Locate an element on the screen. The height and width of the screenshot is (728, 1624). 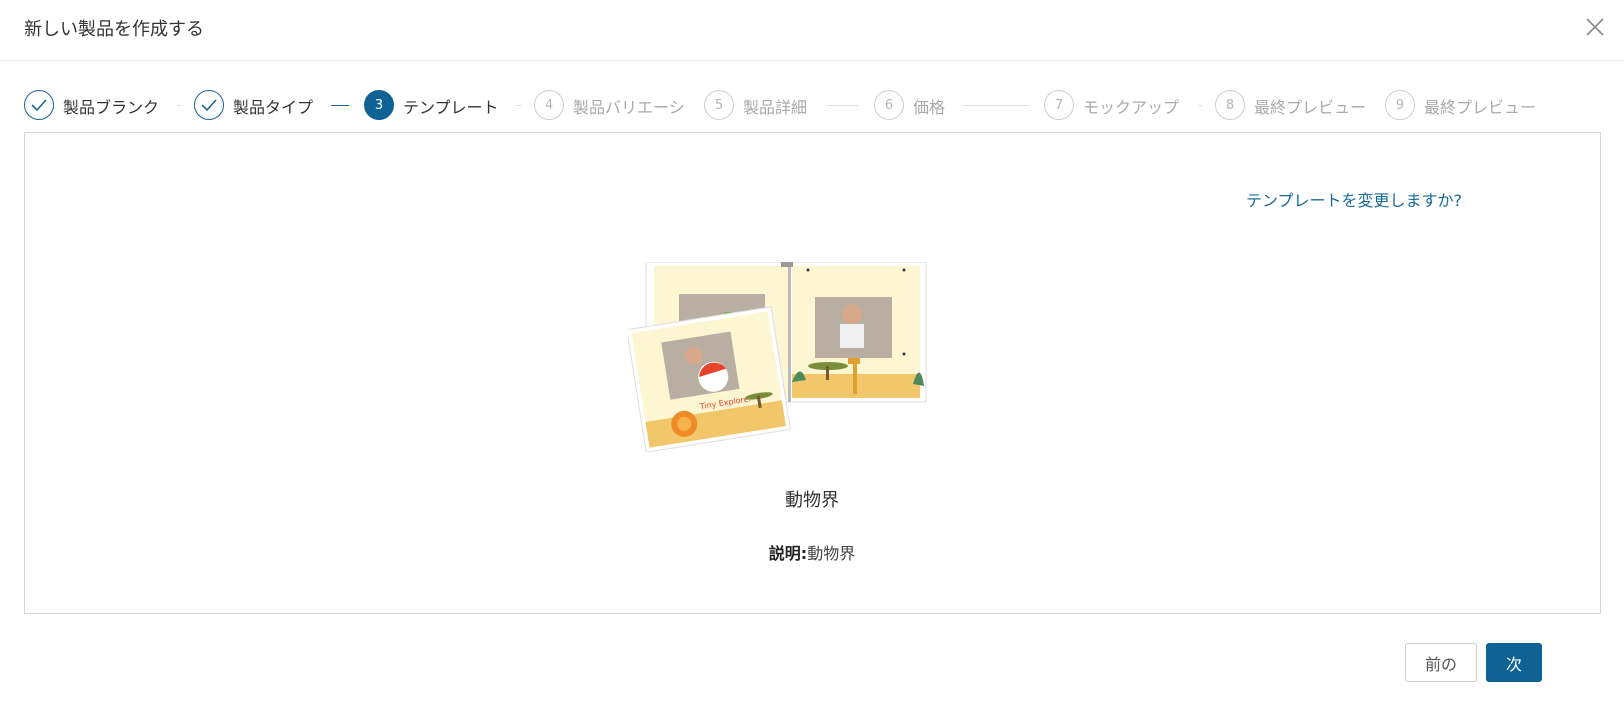
step-4-number: 4 is located at coordinates (549, 105).